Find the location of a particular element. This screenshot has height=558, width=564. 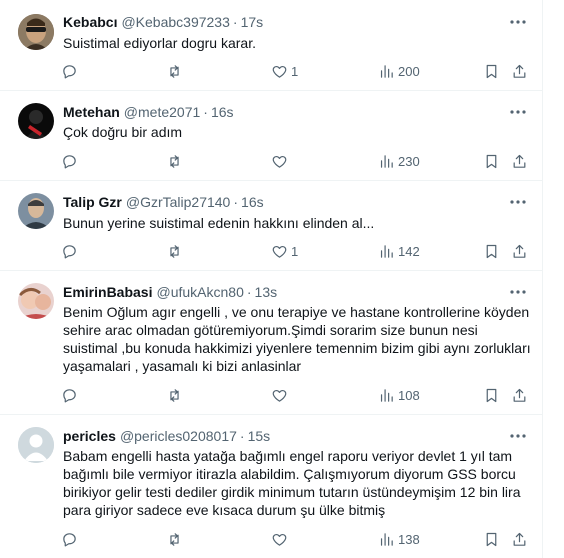

like-count: 1 is located at coordinates (295, 251).